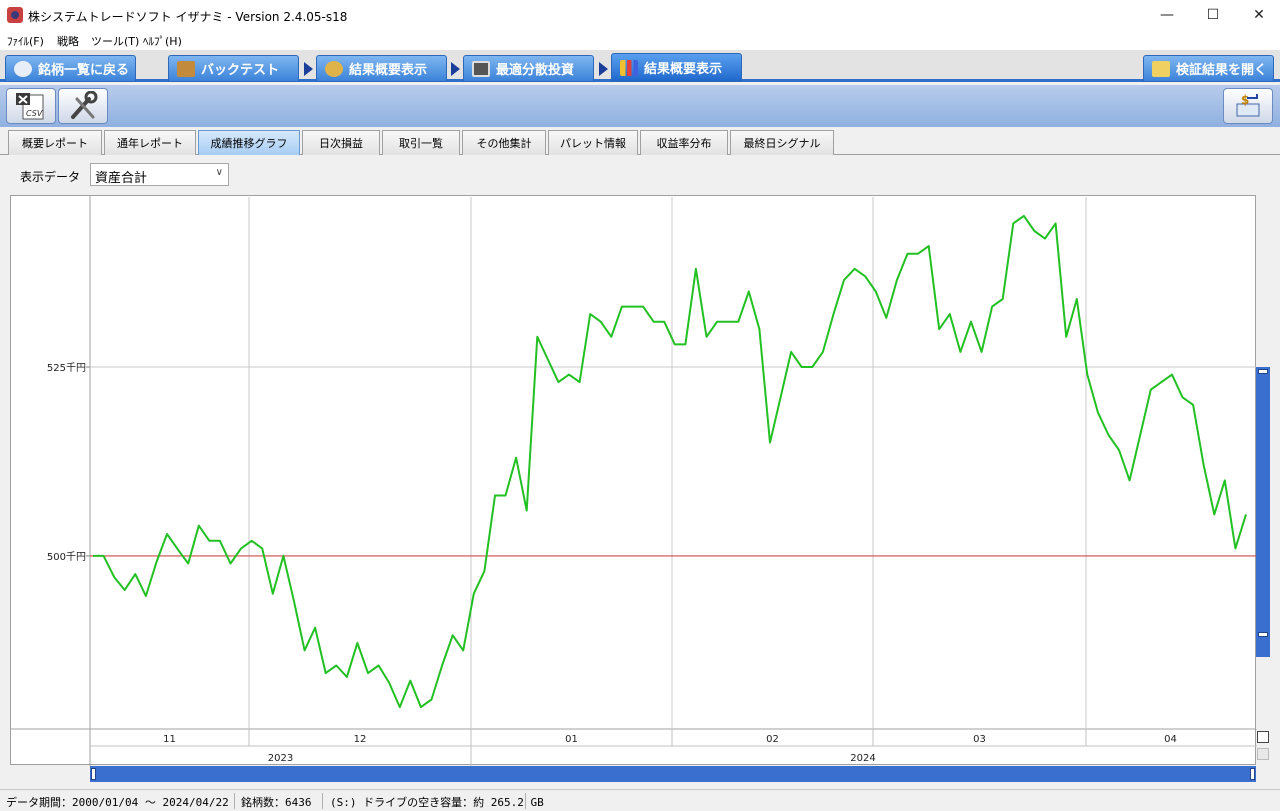 The image size is (1280, 811). I want to click on display-data-label: 表示データ, so click(50, 177).